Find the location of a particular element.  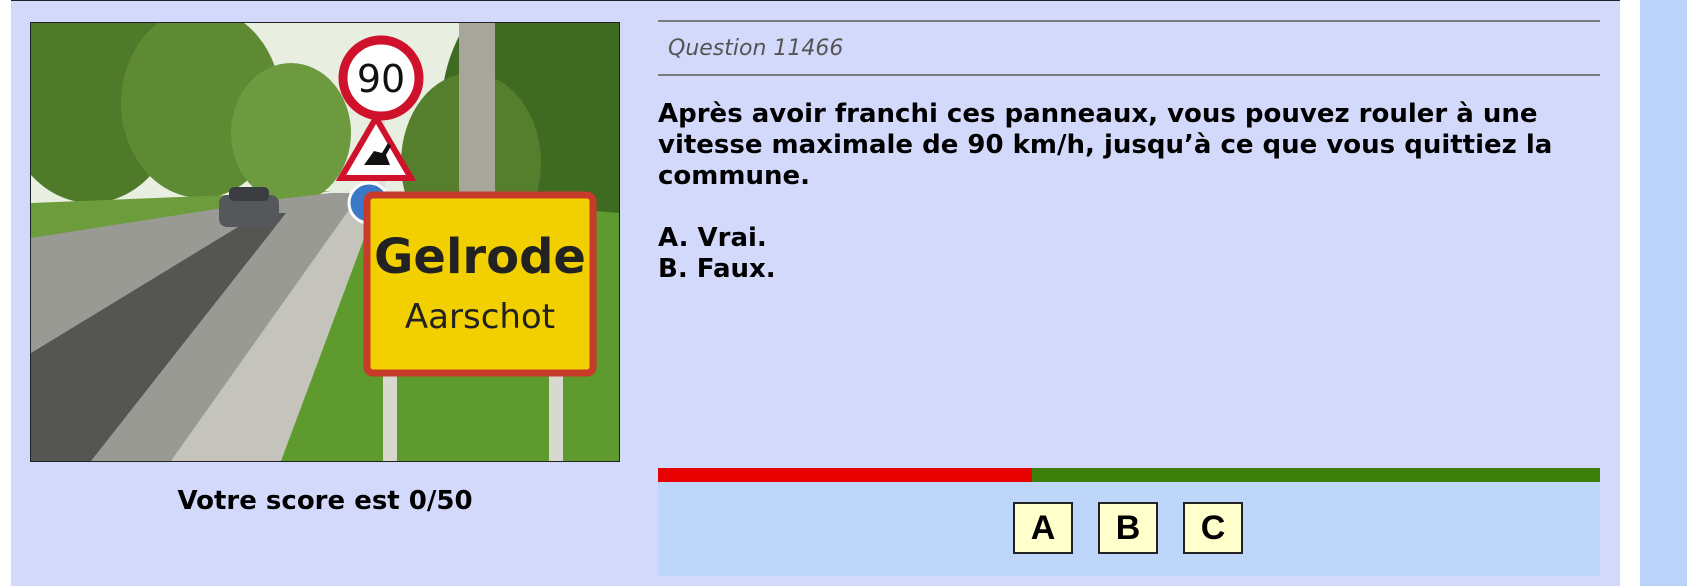

town-sign-municipality: Aarschot is located at coordinates (480, 317).